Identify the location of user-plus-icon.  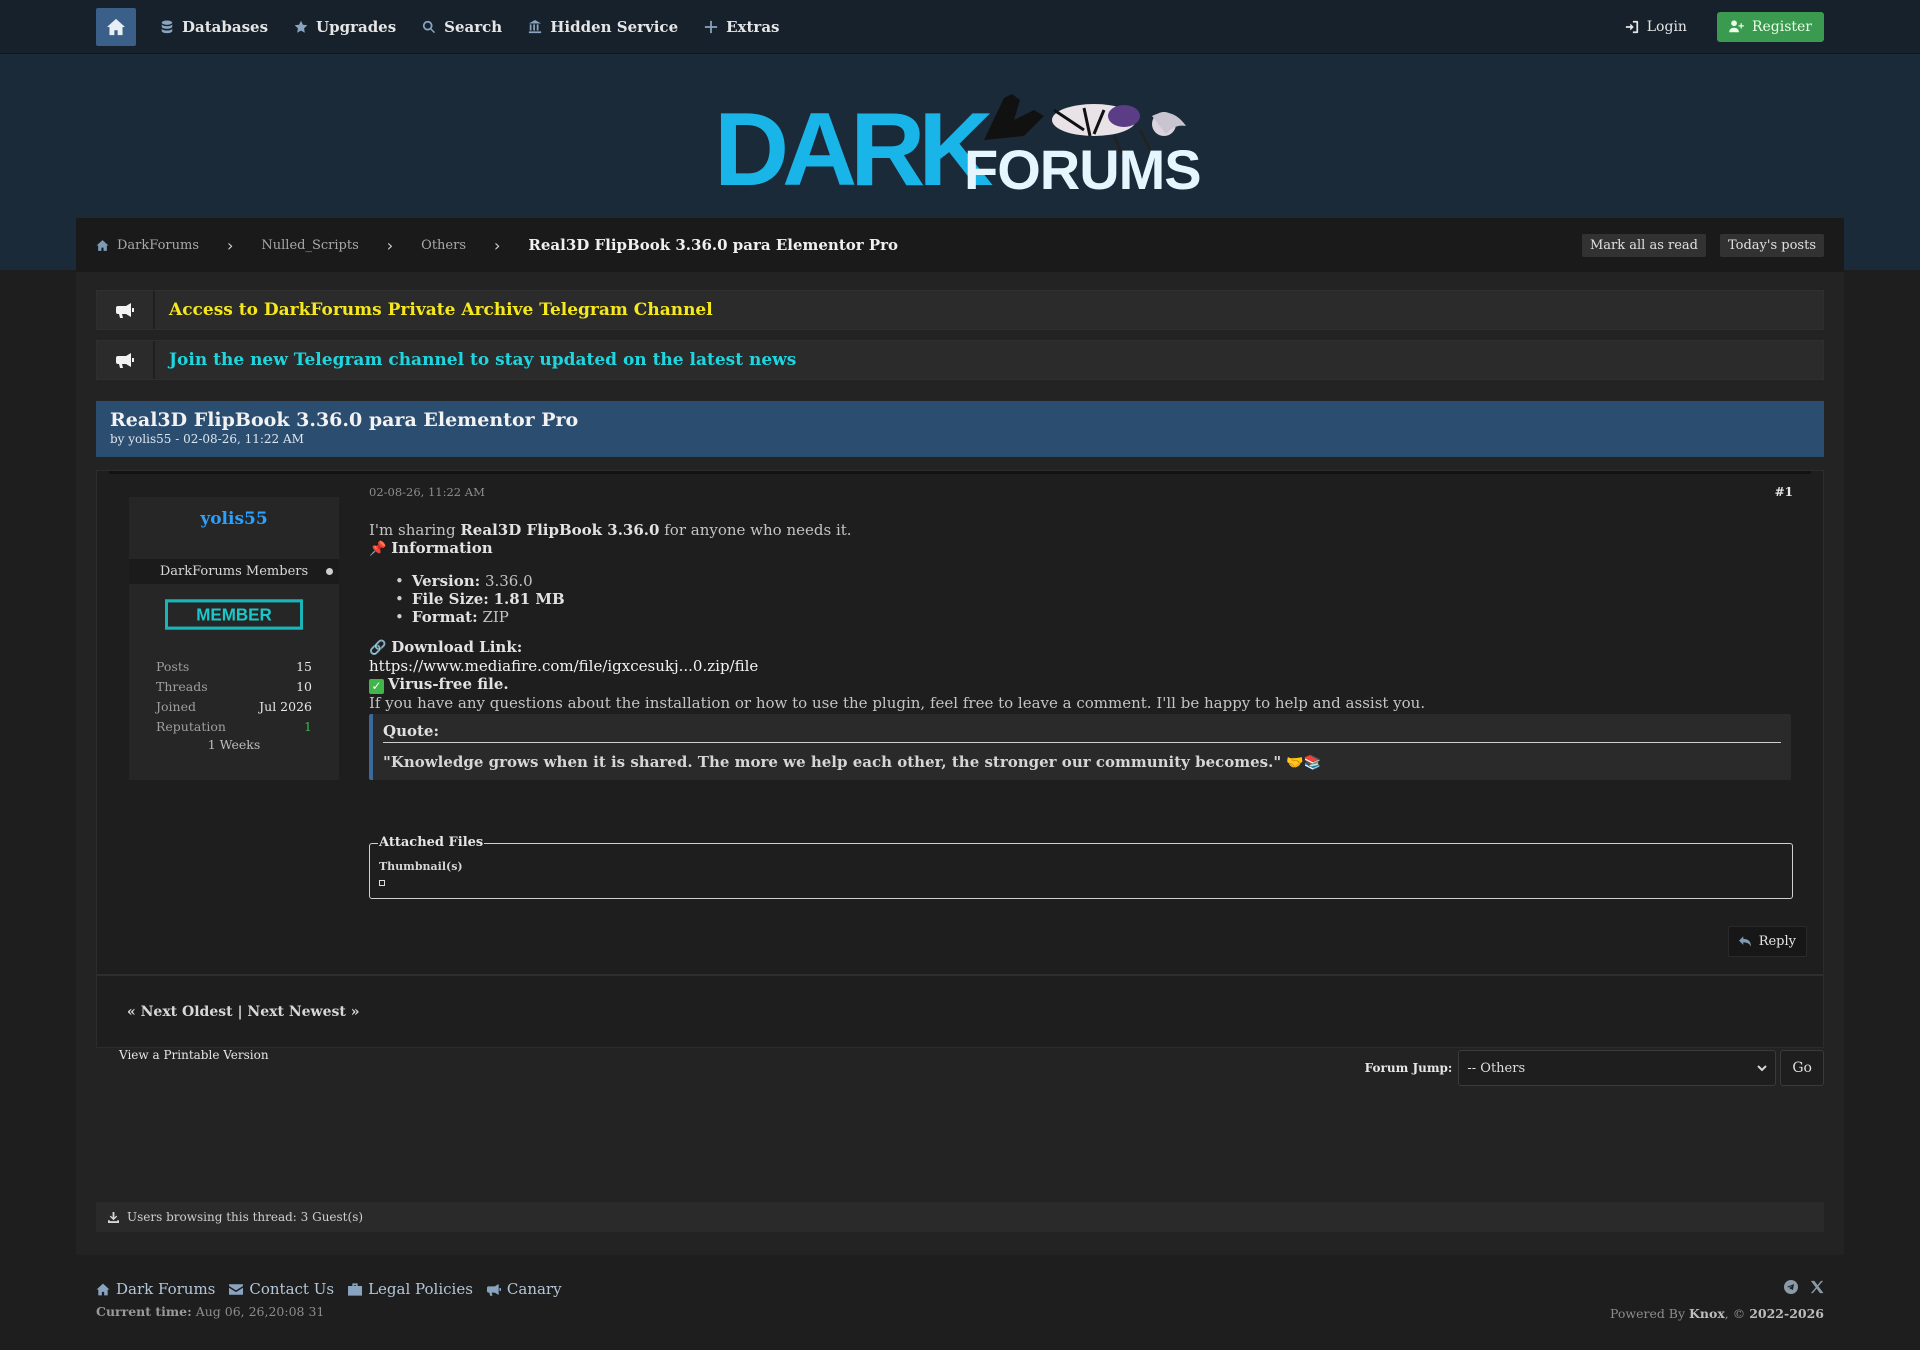
(1736, 26).